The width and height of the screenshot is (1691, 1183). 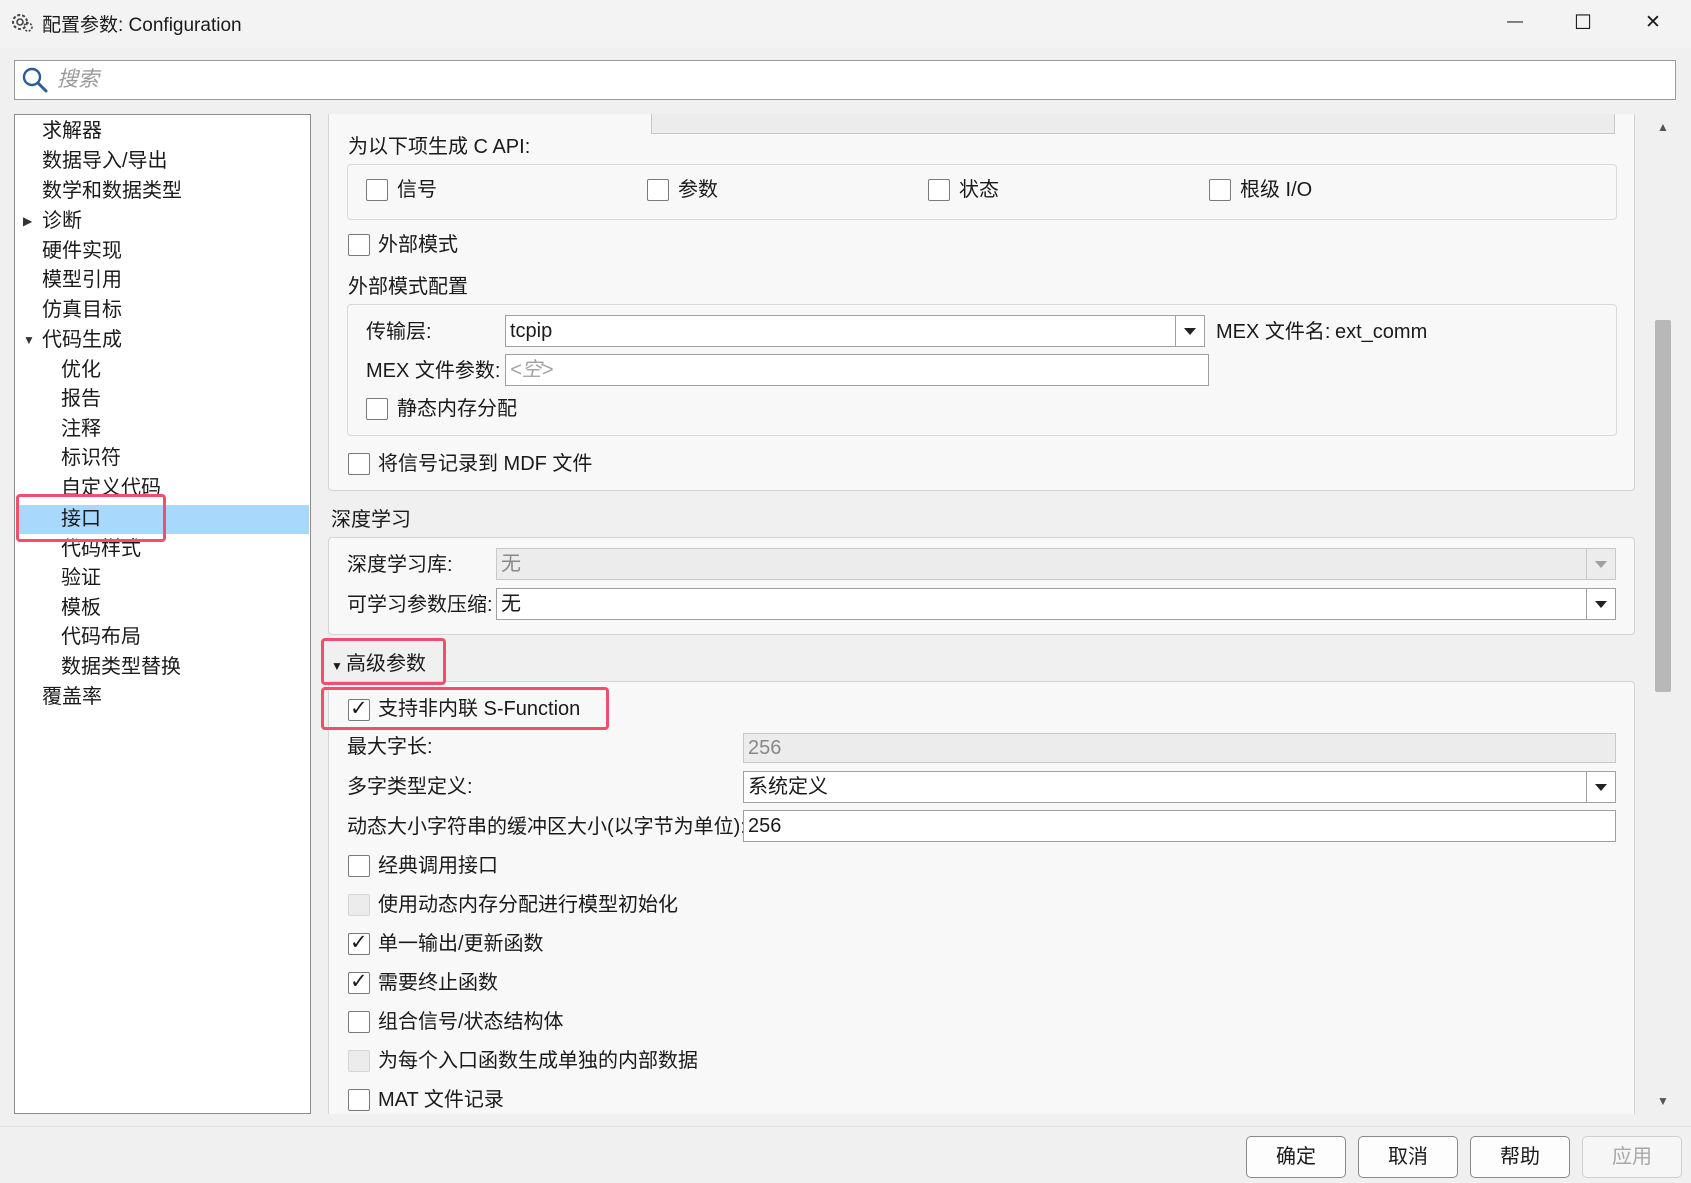 I want to click on static-memory-label: 静态内存分配, so click(x=457, y=409).